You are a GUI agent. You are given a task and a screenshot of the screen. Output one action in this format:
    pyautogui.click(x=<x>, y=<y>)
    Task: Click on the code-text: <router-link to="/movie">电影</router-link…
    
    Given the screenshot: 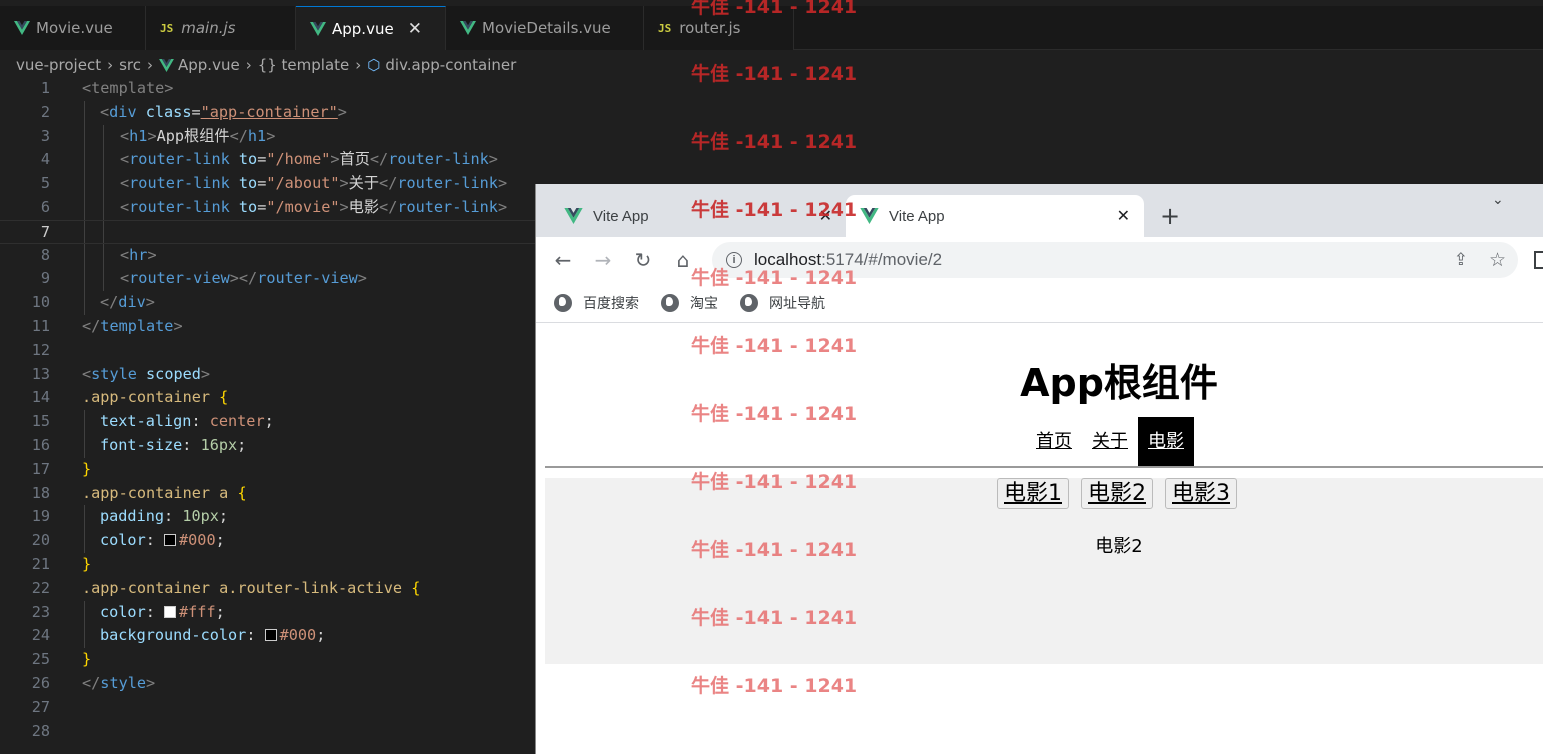 What is the action you would take?
    pyautogui.click(x=314, y=206)
    